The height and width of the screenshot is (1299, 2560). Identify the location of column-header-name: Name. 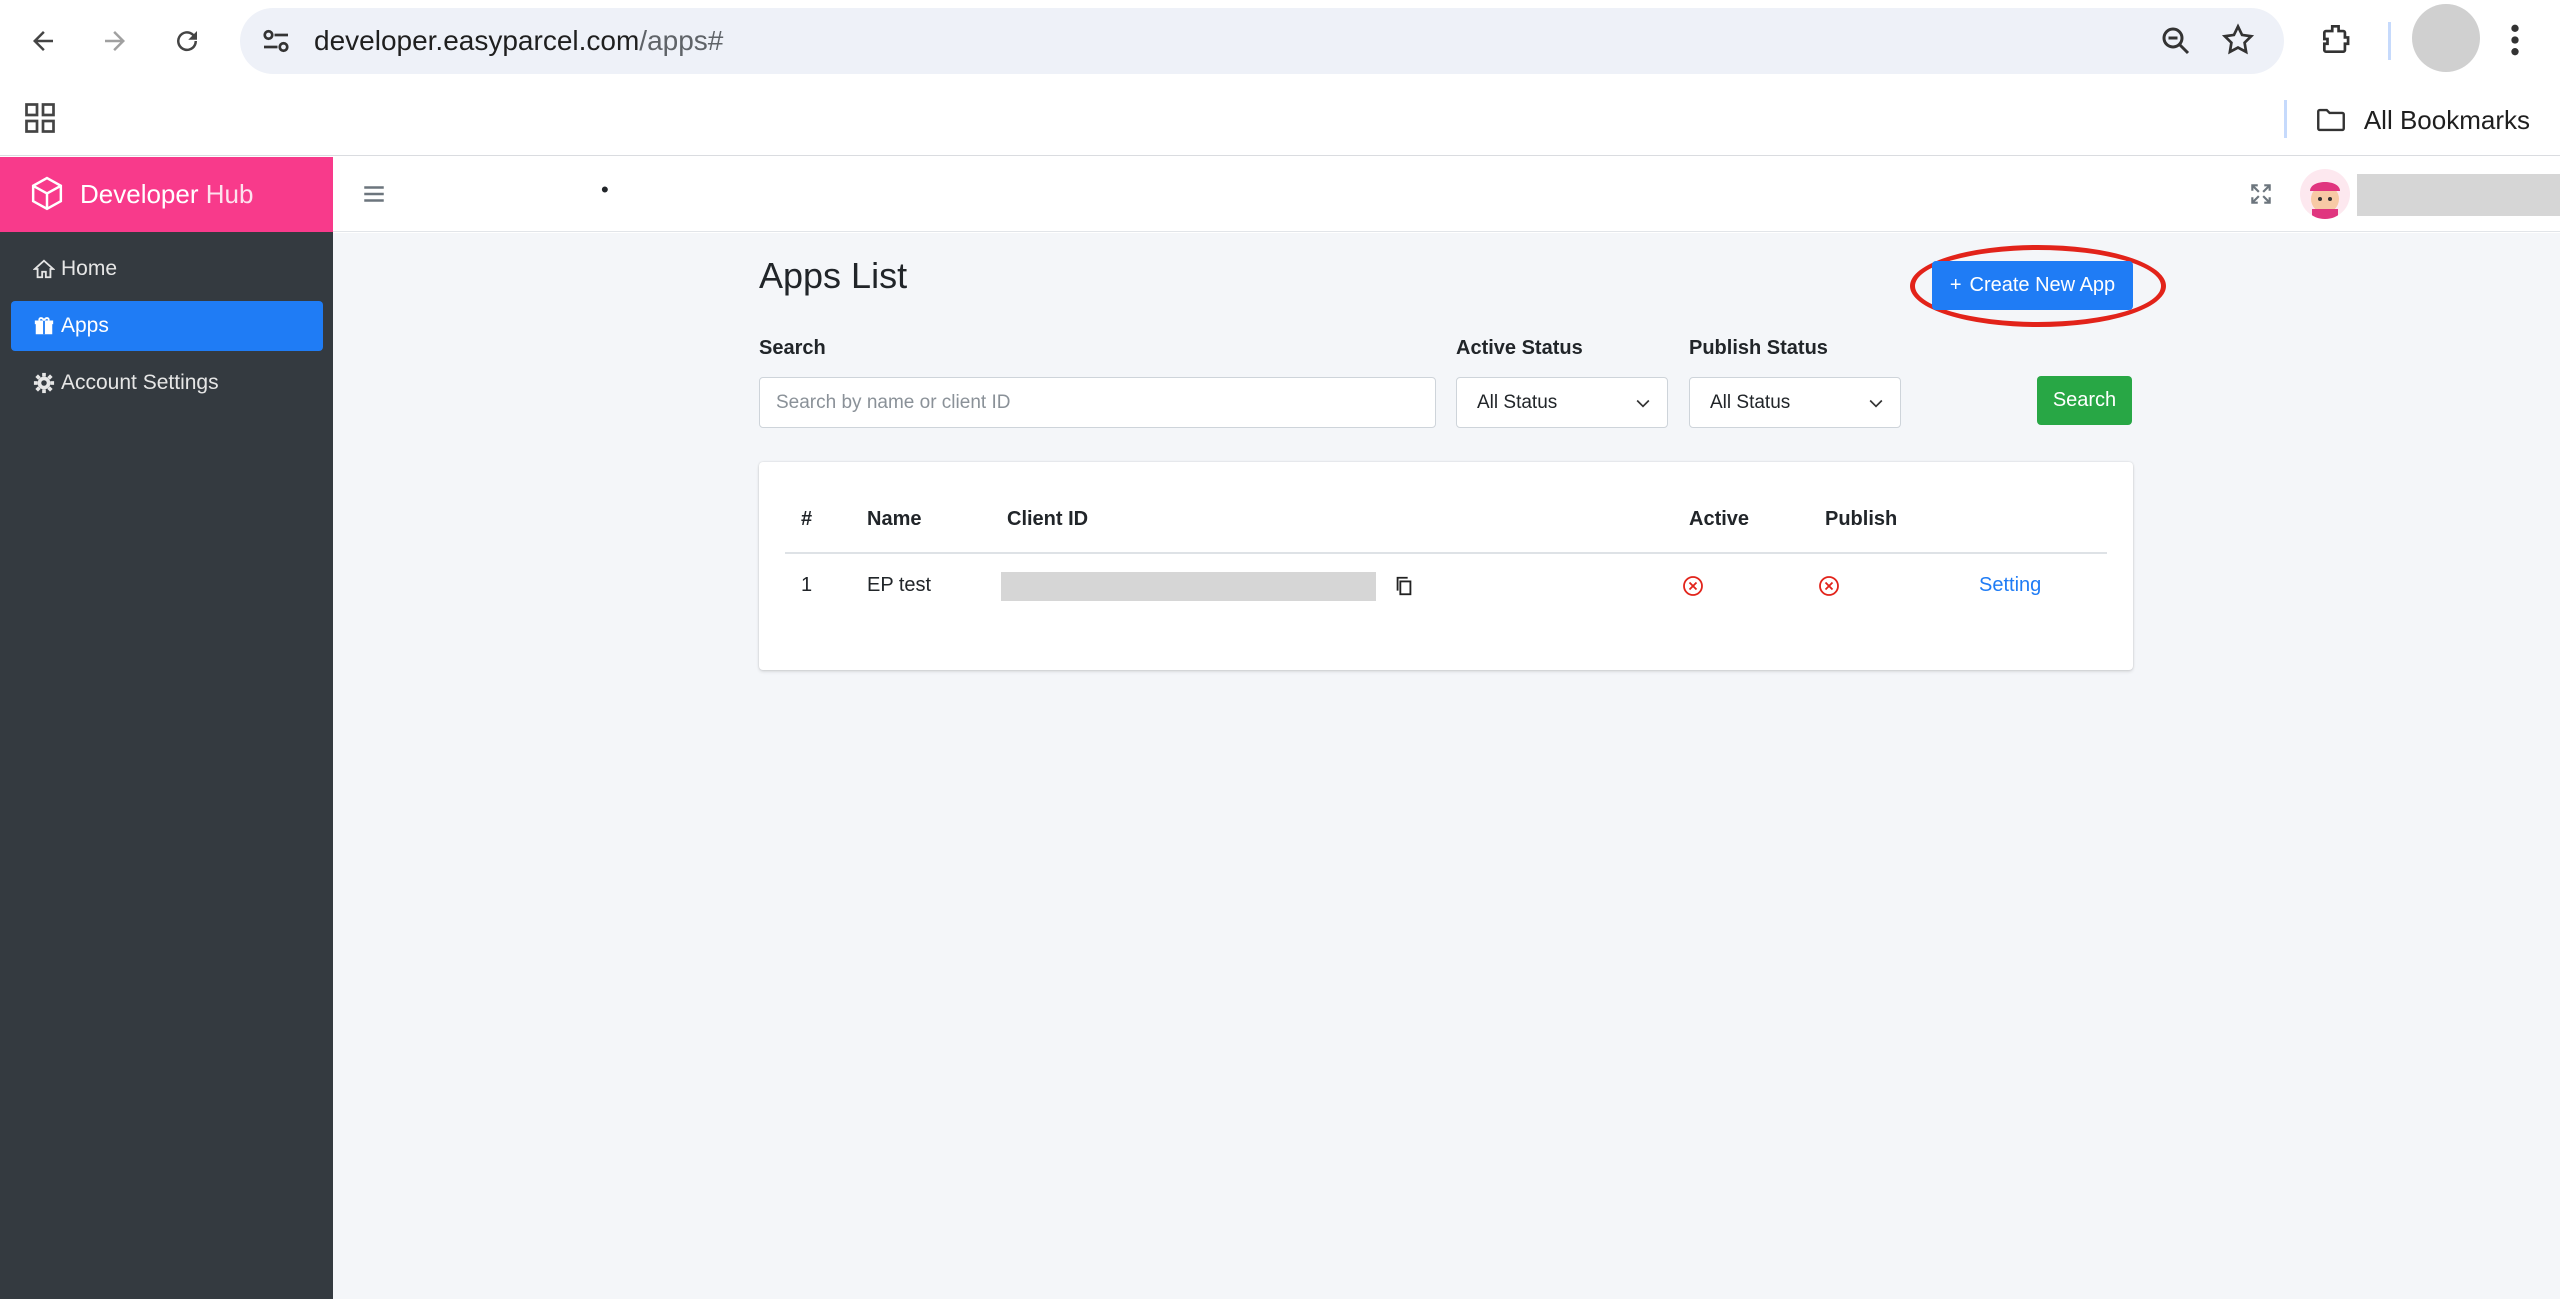
(894, 519).